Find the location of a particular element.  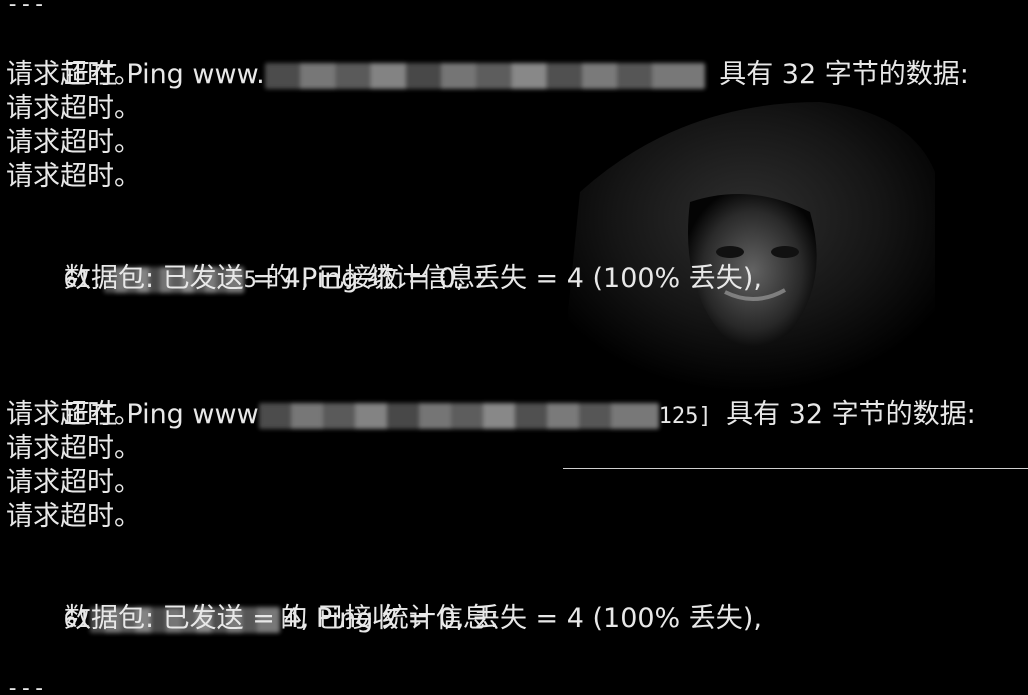

divider-line is located at coordinates (795, 468).